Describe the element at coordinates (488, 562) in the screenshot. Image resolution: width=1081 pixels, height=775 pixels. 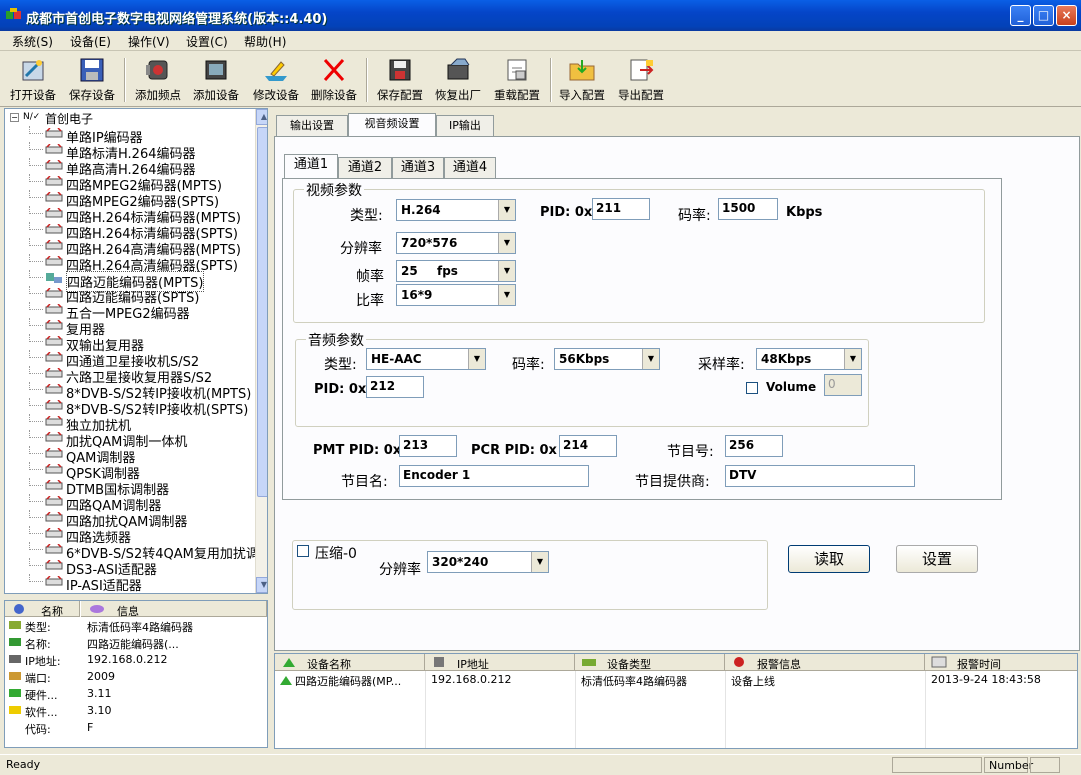
I see `compress-res-select: 320*240 ▼` at that location.